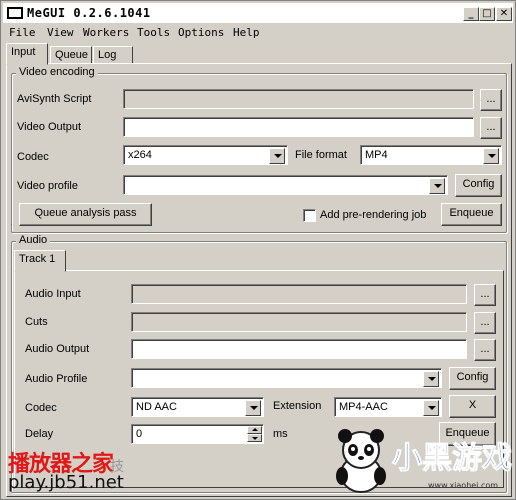 This screenshot has height=500, width=516. I want to click on audio-output-label: Audio Output, so click(57, 349).